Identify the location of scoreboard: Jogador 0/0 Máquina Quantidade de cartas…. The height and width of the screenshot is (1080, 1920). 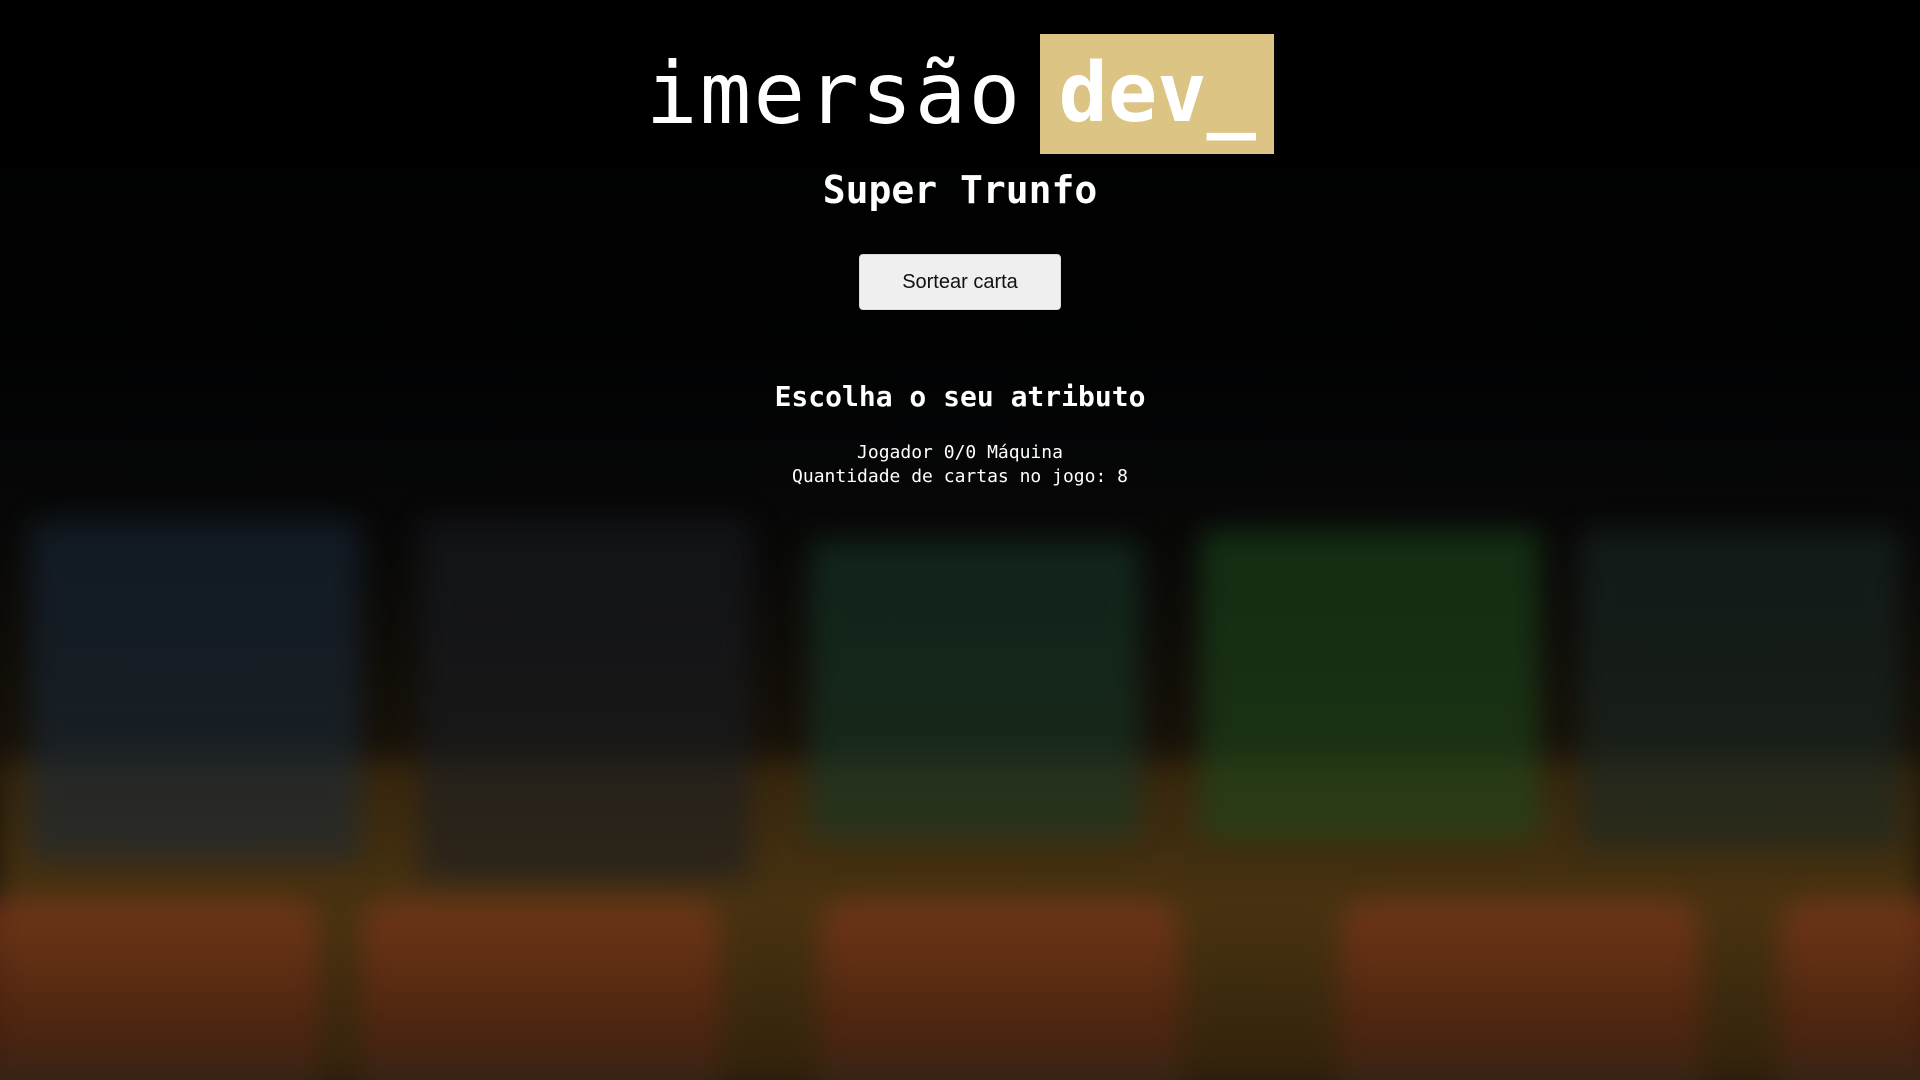
(960, 465).